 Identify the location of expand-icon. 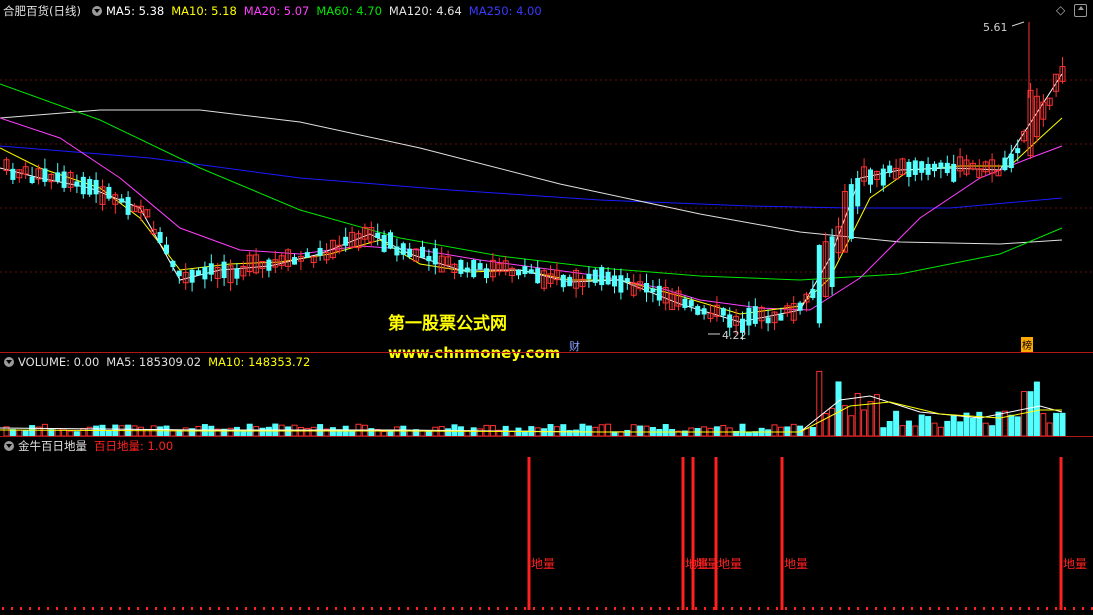
(1080, 10).